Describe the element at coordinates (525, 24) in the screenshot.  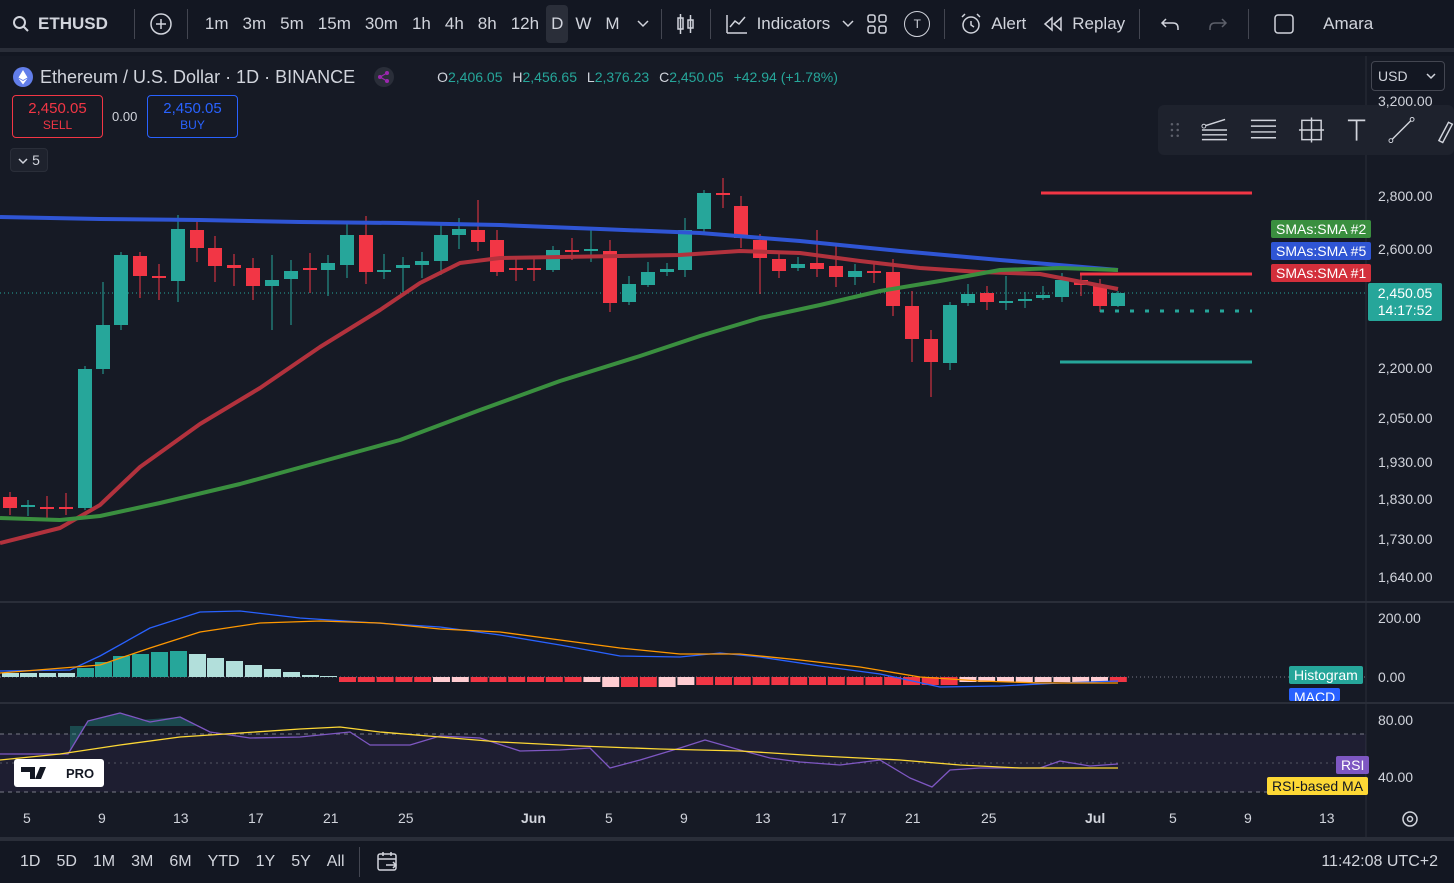
I see `timeframe-12h: 12h` at that location.